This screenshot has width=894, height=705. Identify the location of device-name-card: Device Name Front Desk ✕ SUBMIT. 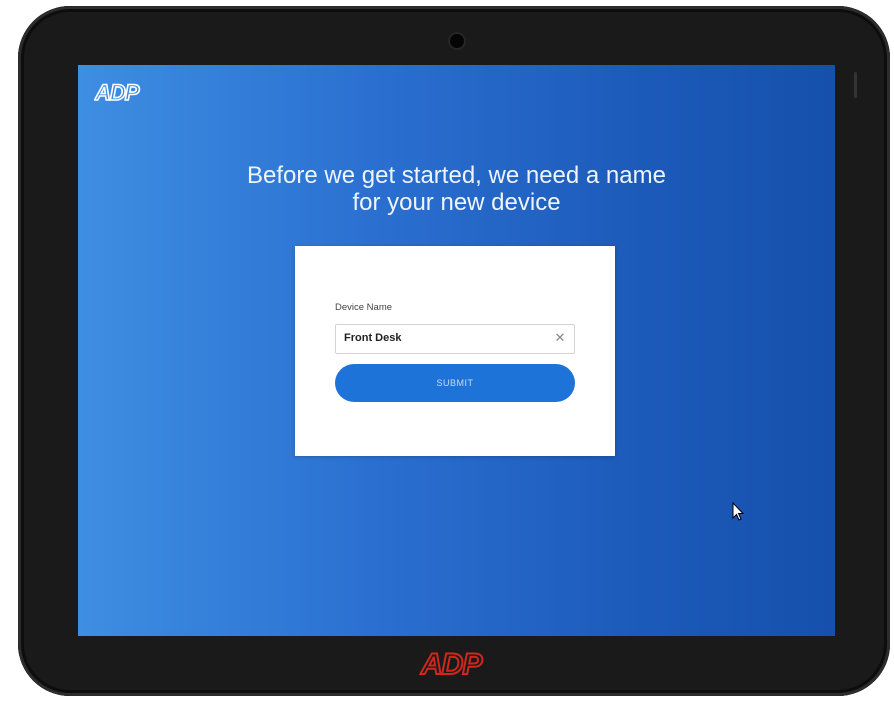
(455, 351).